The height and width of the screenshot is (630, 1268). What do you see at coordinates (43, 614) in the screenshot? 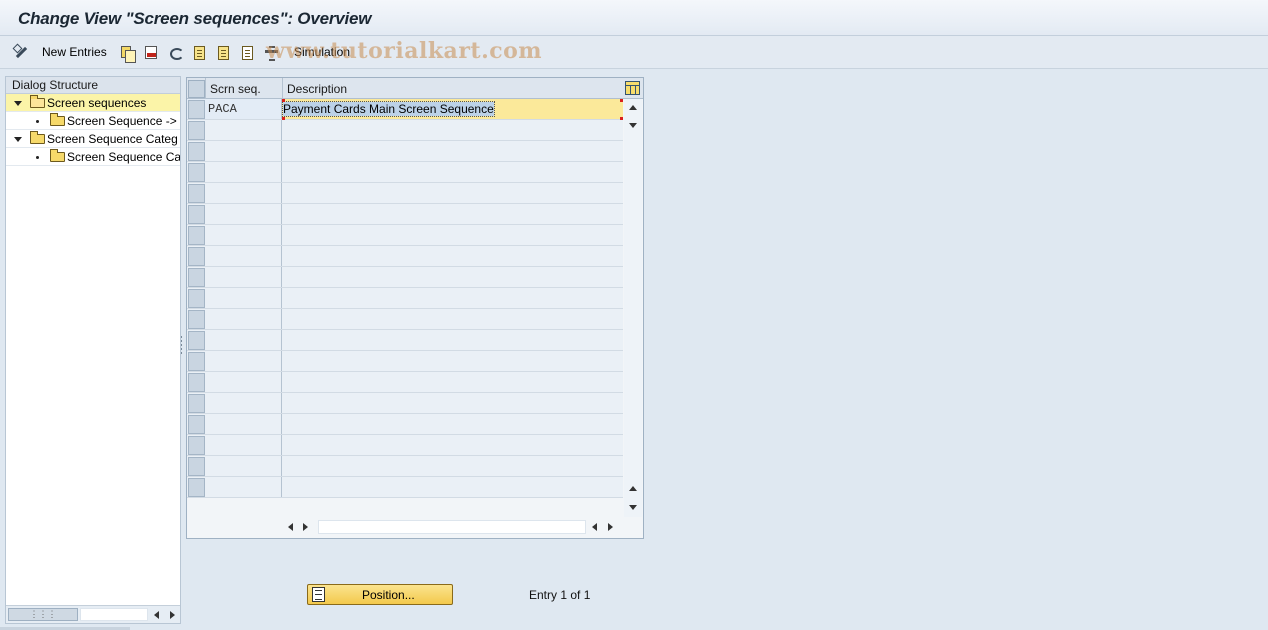
I see `scrollbar-thumb: ⋮⋮⋮` at bounding box center [43, 614].